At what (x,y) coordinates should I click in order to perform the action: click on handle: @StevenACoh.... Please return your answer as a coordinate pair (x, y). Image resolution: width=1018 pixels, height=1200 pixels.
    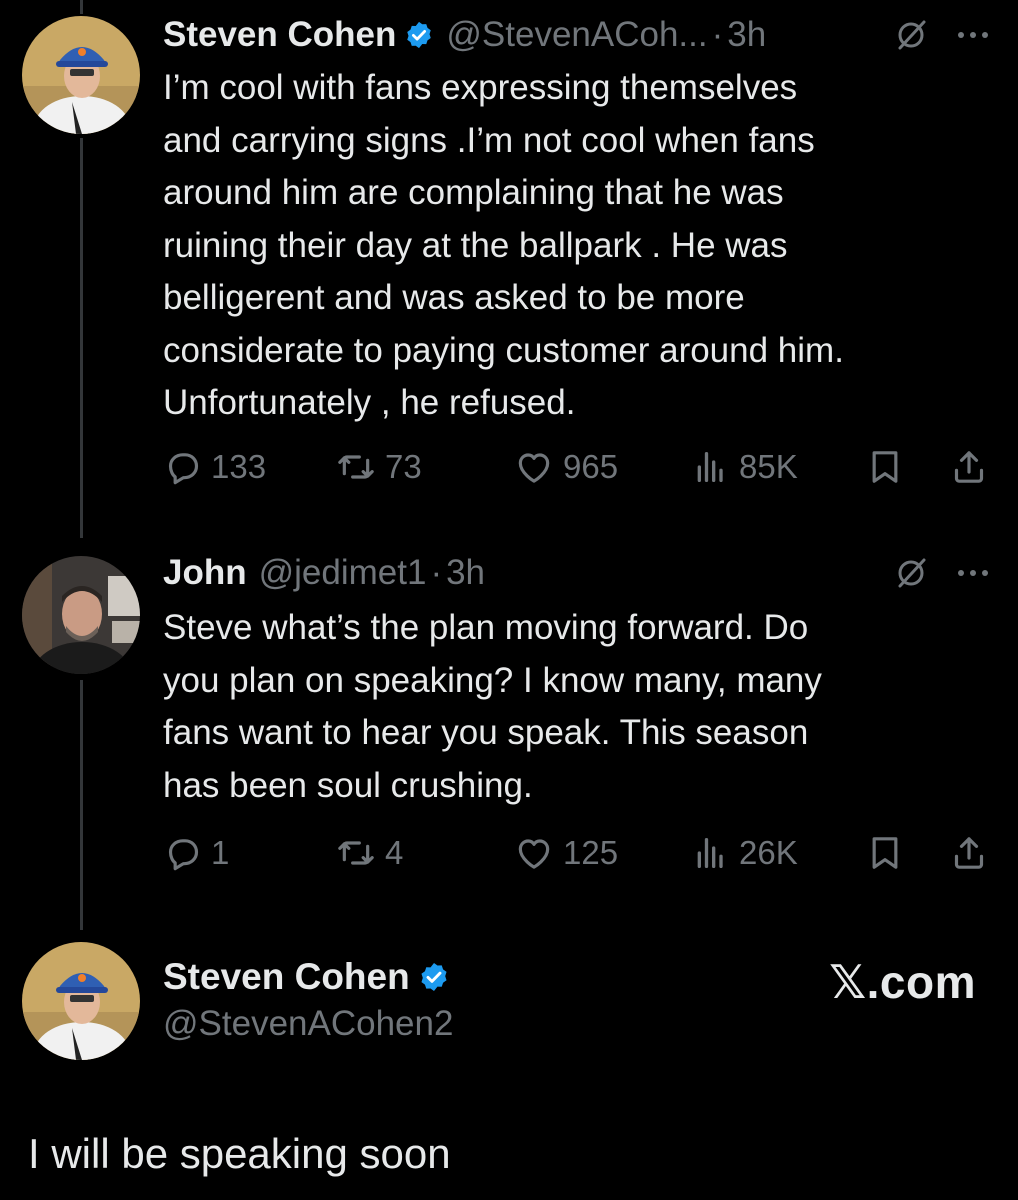
    Looking at the image, I should click on (576, 35).